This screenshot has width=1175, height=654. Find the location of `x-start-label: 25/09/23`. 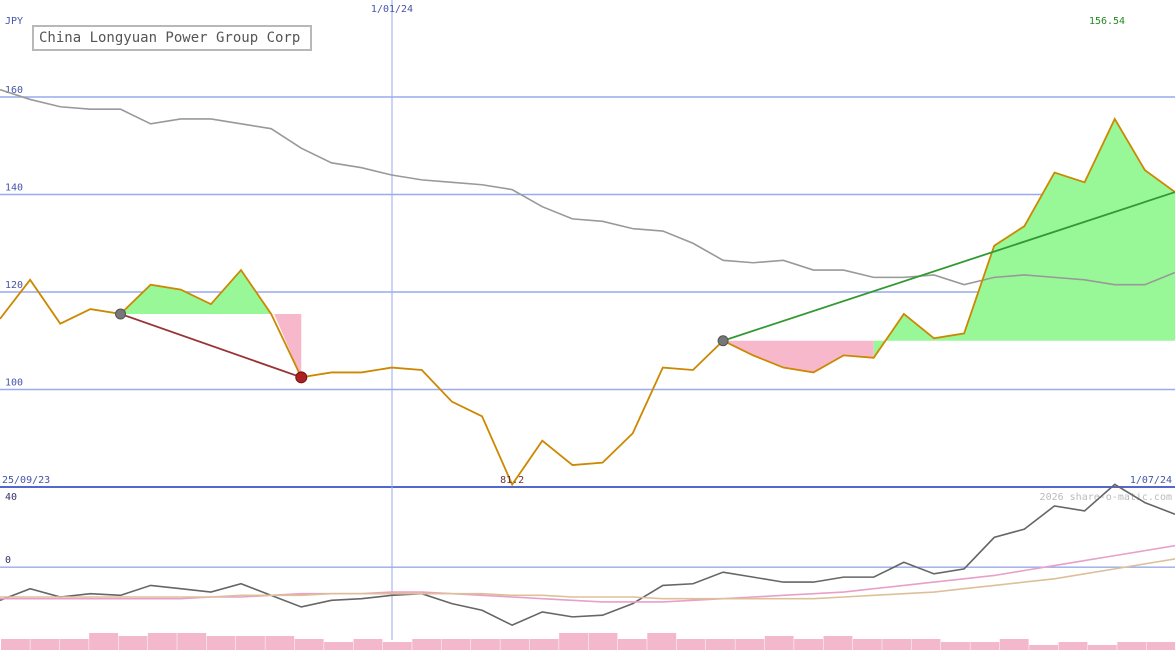

x-start-label: 25/09/23 is located at coordinates (26, 480).